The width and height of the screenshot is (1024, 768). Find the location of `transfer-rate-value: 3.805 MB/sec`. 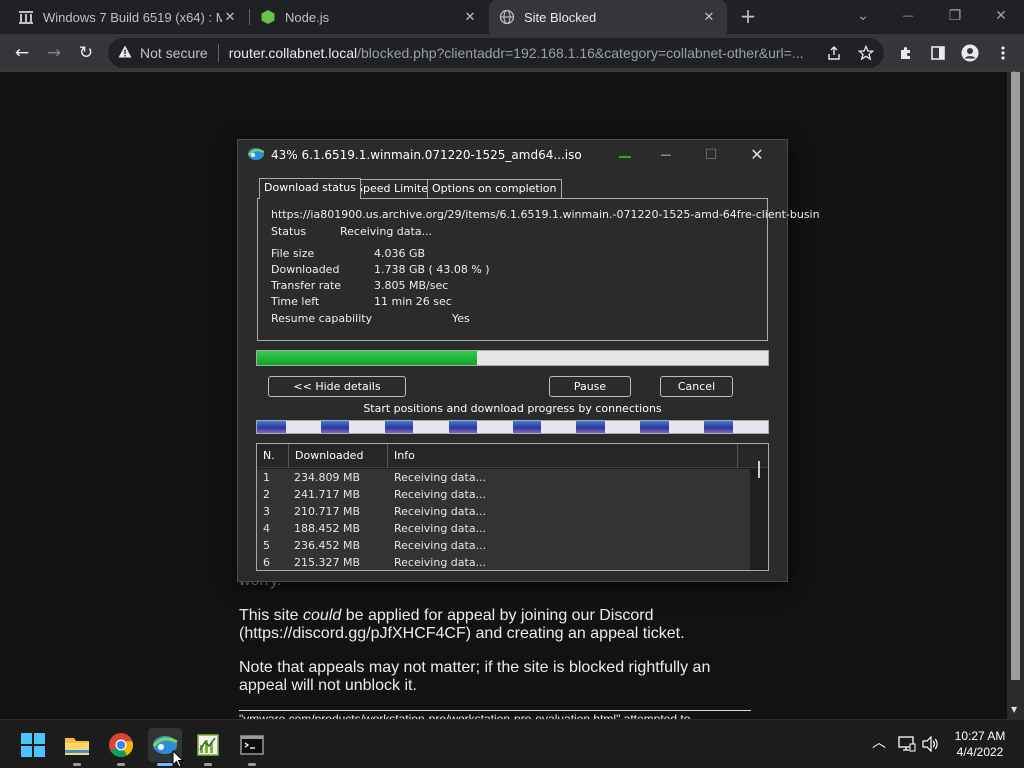

transfer-rate-value: 3.805 MB/sec is located at coordinates (411, 285).